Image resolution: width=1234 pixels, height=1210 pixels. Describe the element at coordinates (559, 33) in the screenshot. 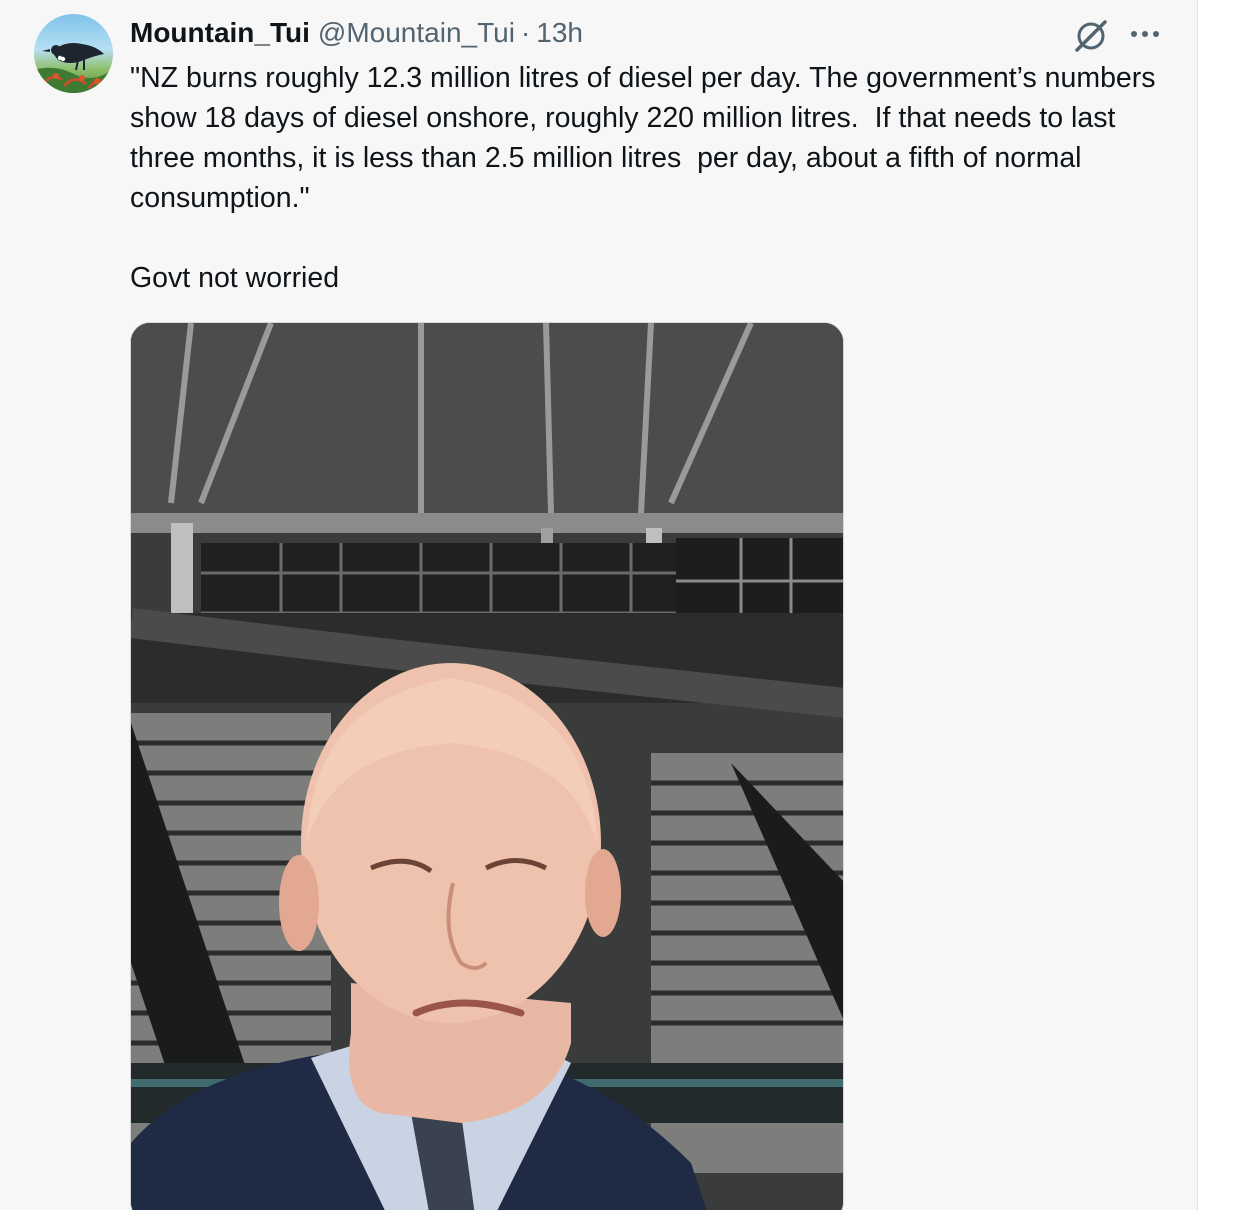

I see `timestamp: 13h` at that location.